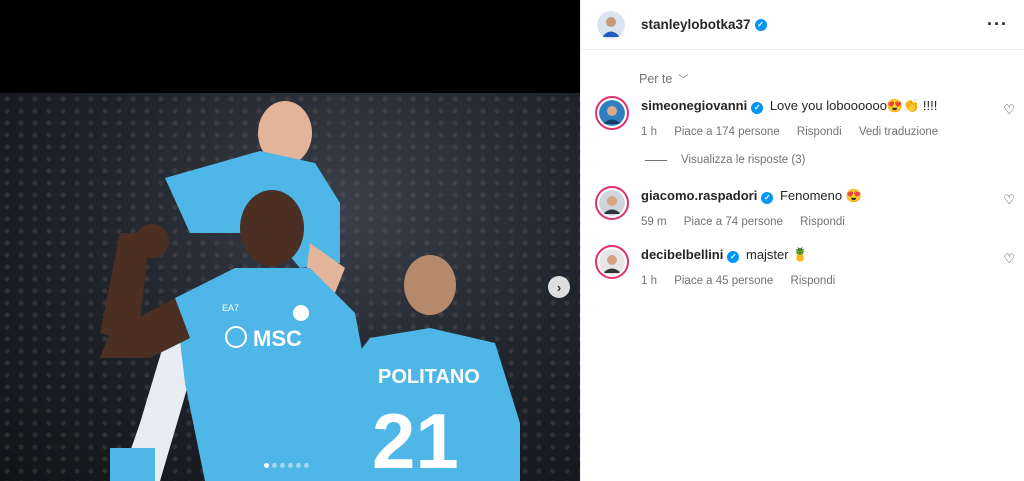  Describe the element at coordinates (853, 105) in the screenshot. I see `comment-text: Love you loboooooo😍👏 !!!!` at that location.